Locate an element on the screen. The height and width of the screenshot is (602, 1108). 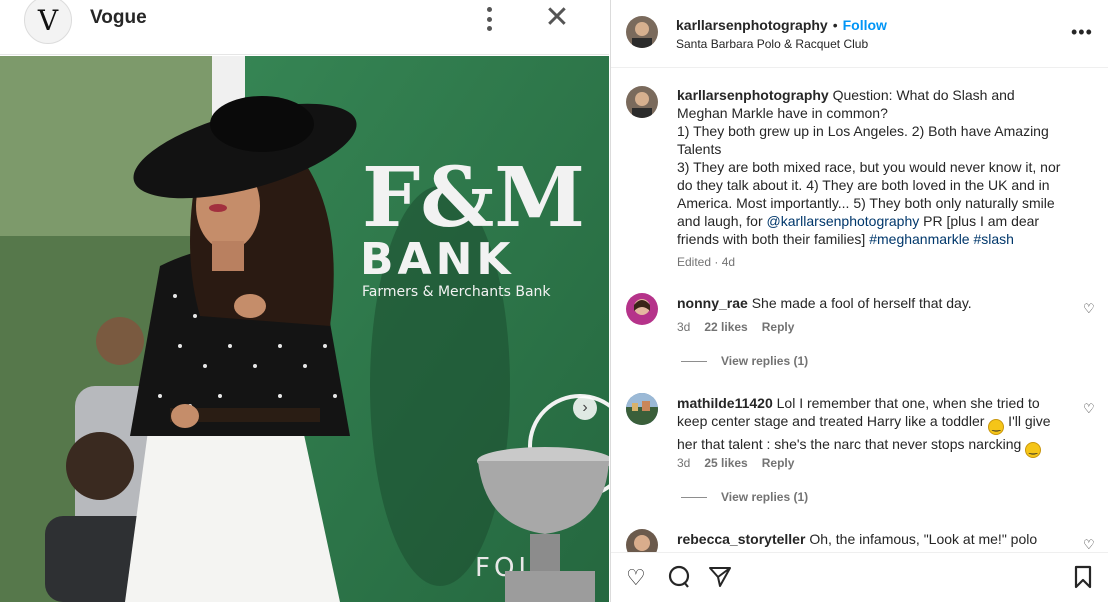
caption-avatar is located at coordinates (642, 102).